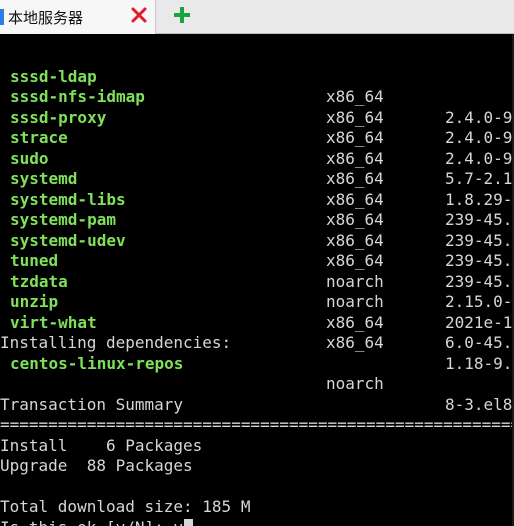  I want to click on tab-indicator-icon, so click(2, 17).